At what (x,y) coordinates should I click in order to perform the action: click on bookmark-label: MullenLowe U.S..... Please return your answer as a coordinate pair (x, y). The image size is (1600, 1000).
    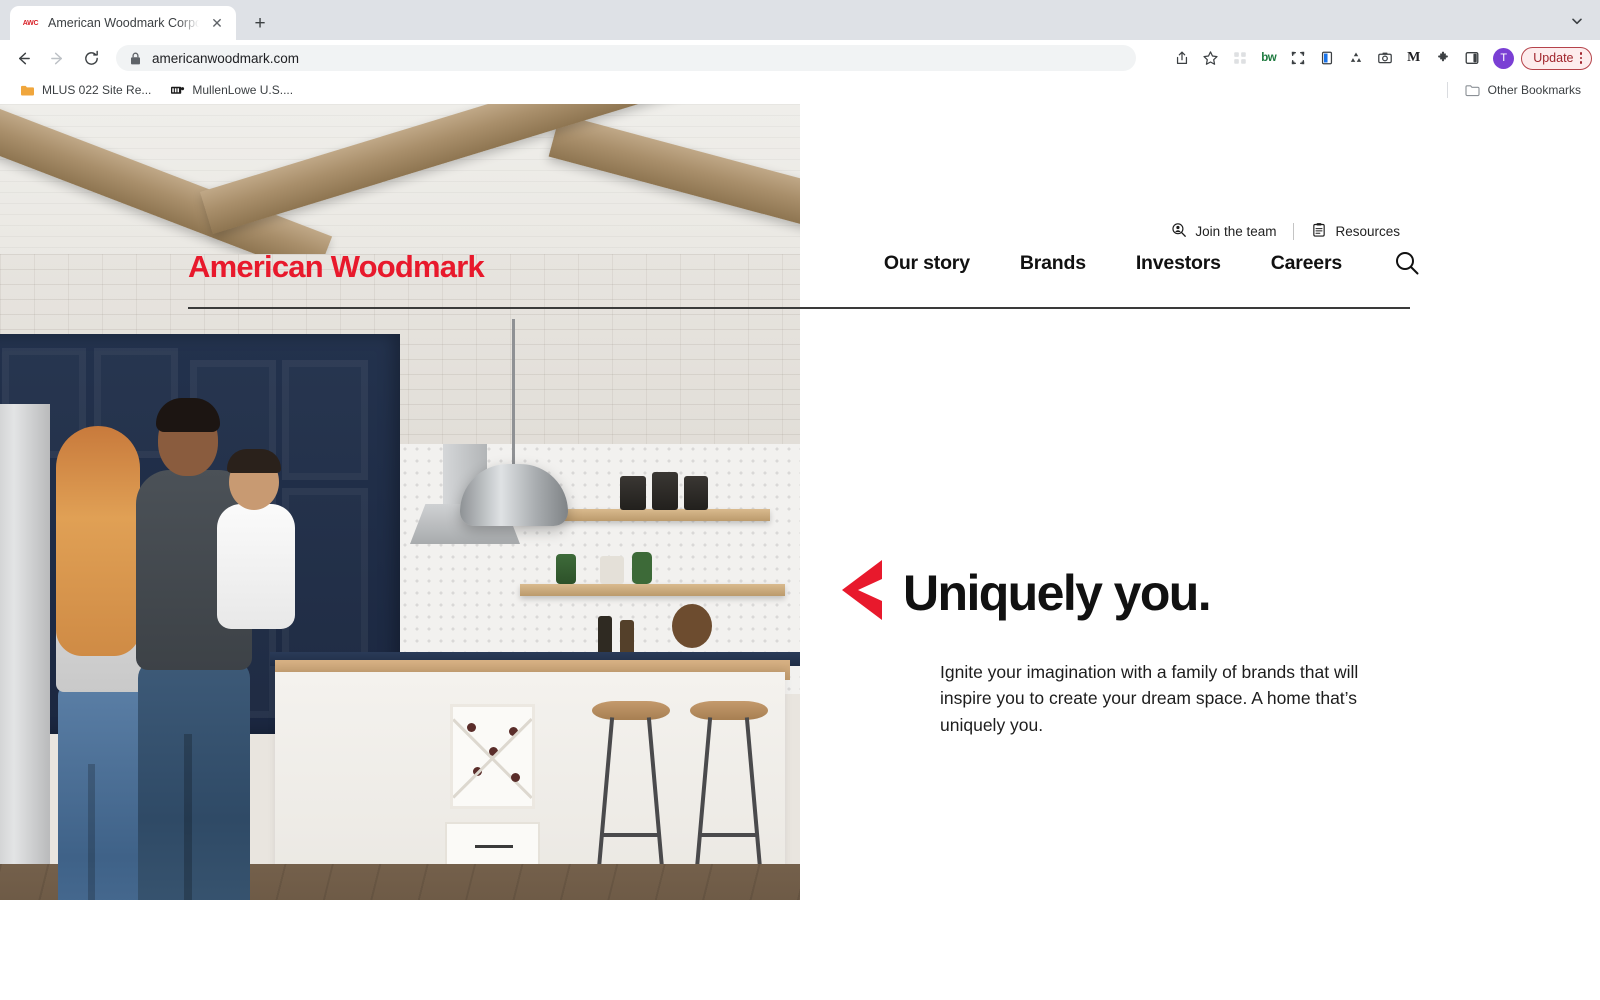
    Looking at the image, I should click on (243, 90).